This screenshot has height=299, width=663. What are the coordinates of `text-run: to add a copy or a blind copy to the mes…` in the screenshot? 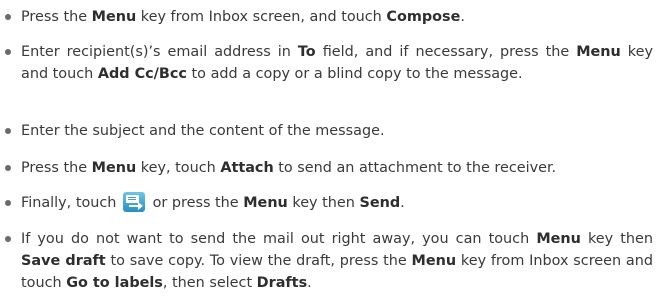 It's located at (354, 74).